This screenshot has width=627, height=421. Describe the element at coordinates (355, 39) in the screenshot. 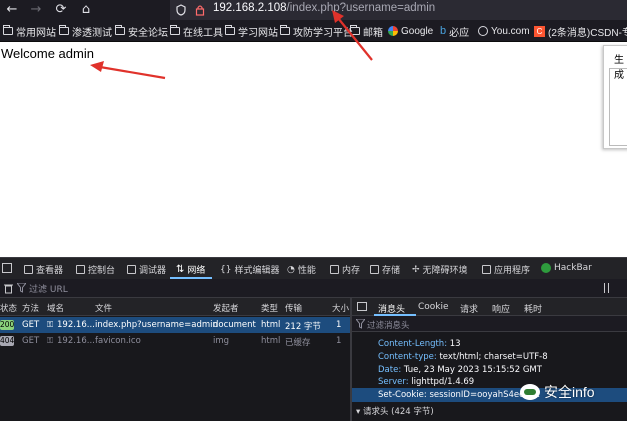

I see `arrow-url` at that location.